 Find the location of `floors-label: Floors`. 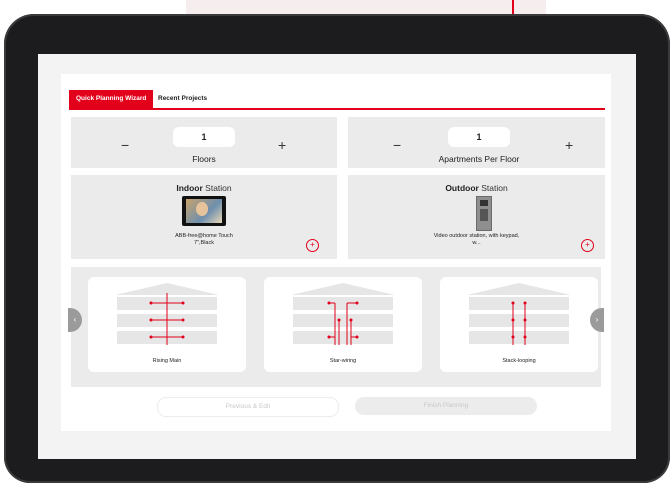

floors-label: Floors is located at coordinates (204, 159).